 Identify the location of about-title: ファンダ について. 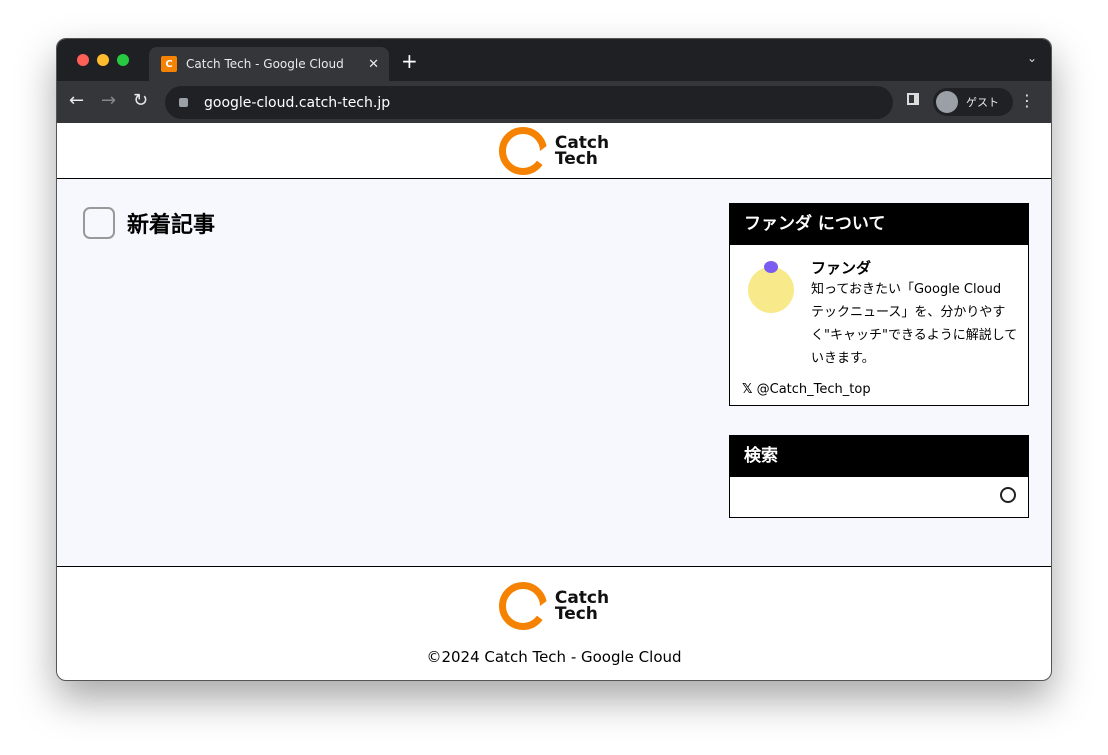
(879, 224).